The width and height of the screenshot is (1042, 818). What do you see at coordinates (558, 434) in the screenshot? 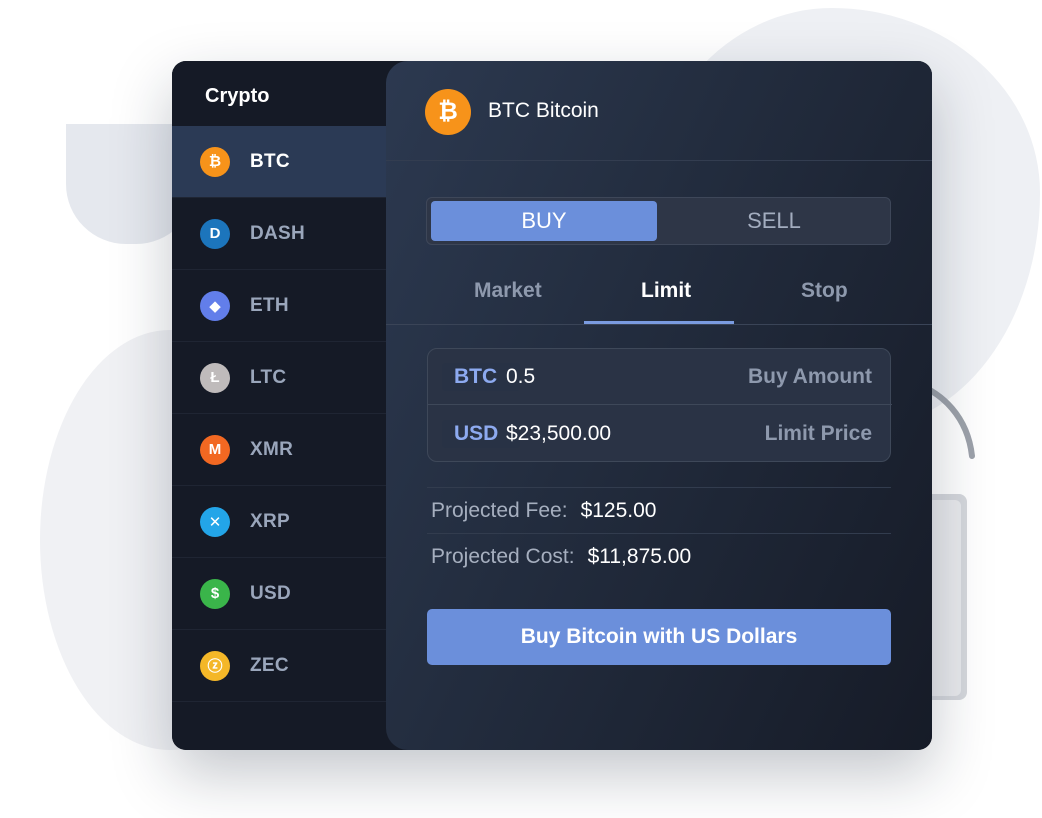
I see `price-value: $23,500.00` at bounding box center [558, 434].